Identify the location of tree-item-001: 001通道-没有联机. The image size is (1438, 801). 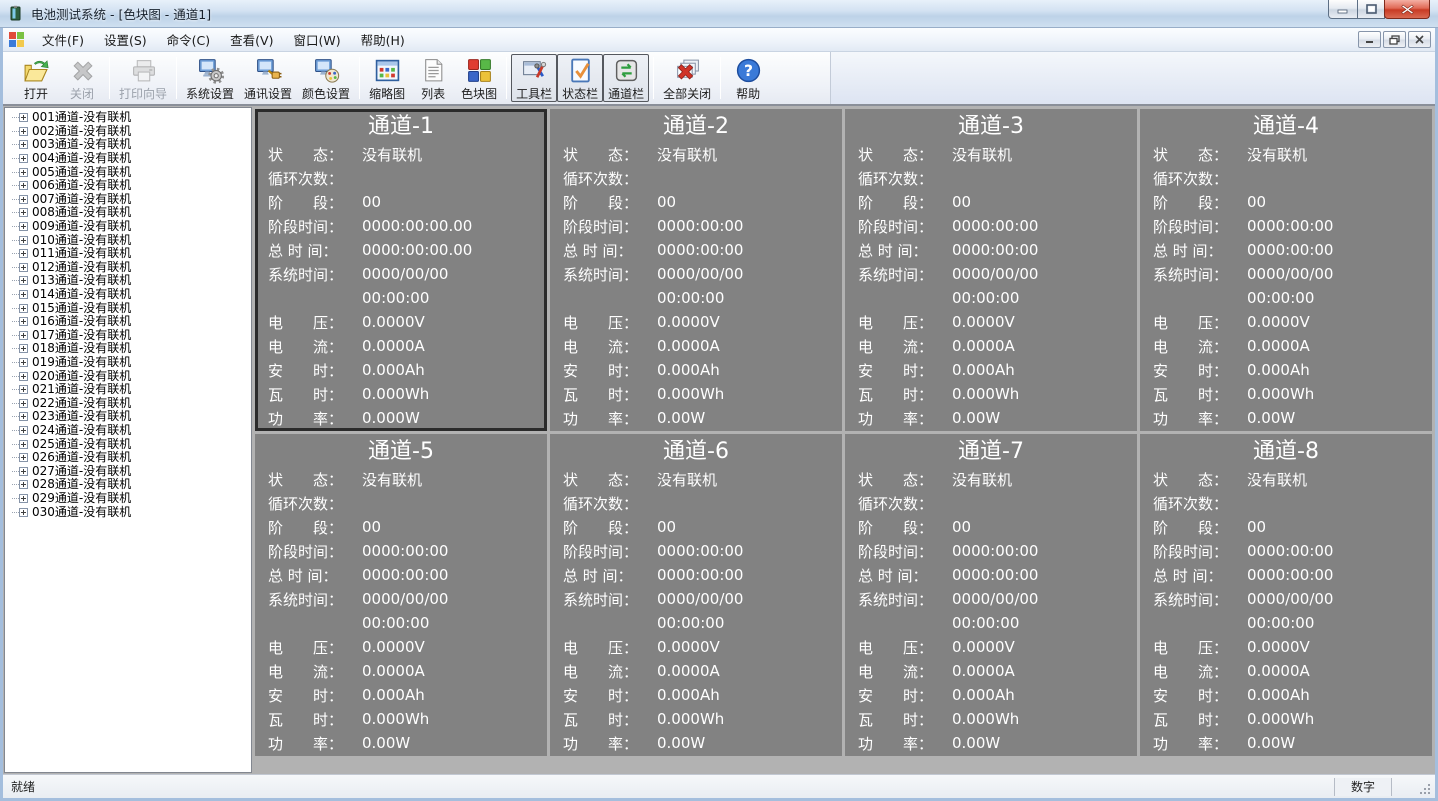
(128, 118).